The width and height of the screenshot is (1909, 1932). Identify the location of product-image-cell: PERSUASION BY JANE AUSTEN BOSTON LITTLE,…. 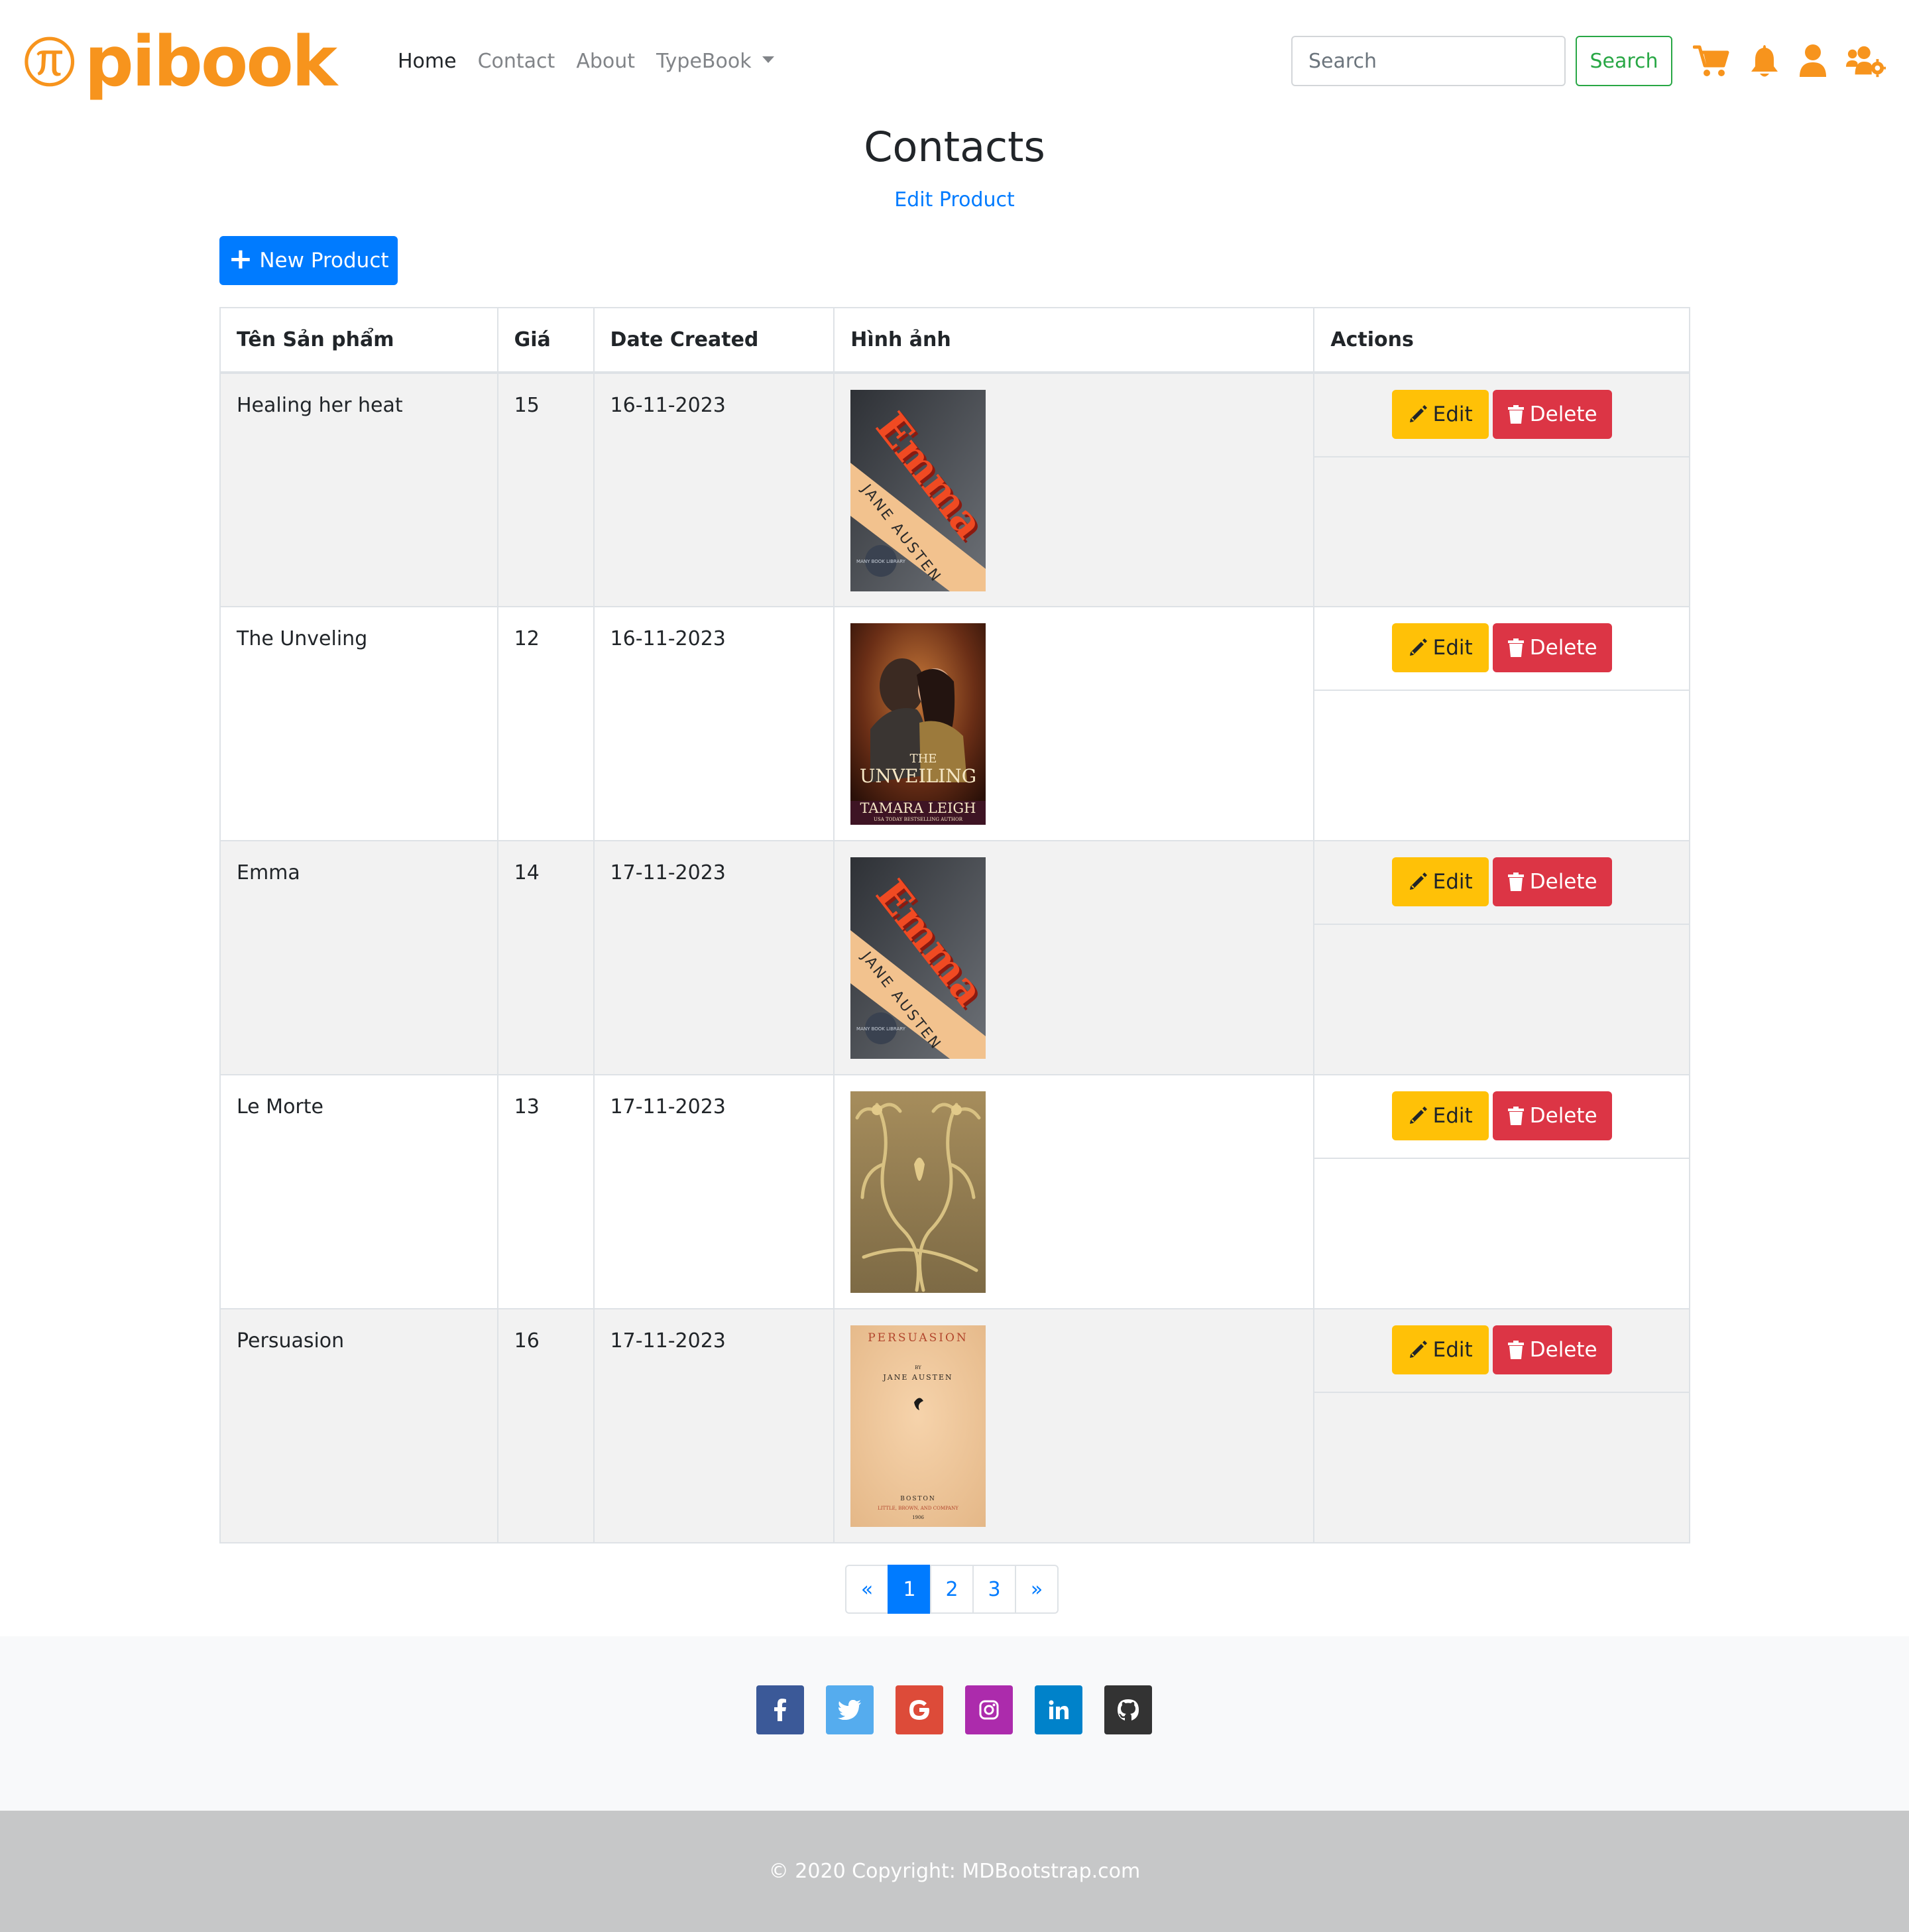
(1074, 1425).